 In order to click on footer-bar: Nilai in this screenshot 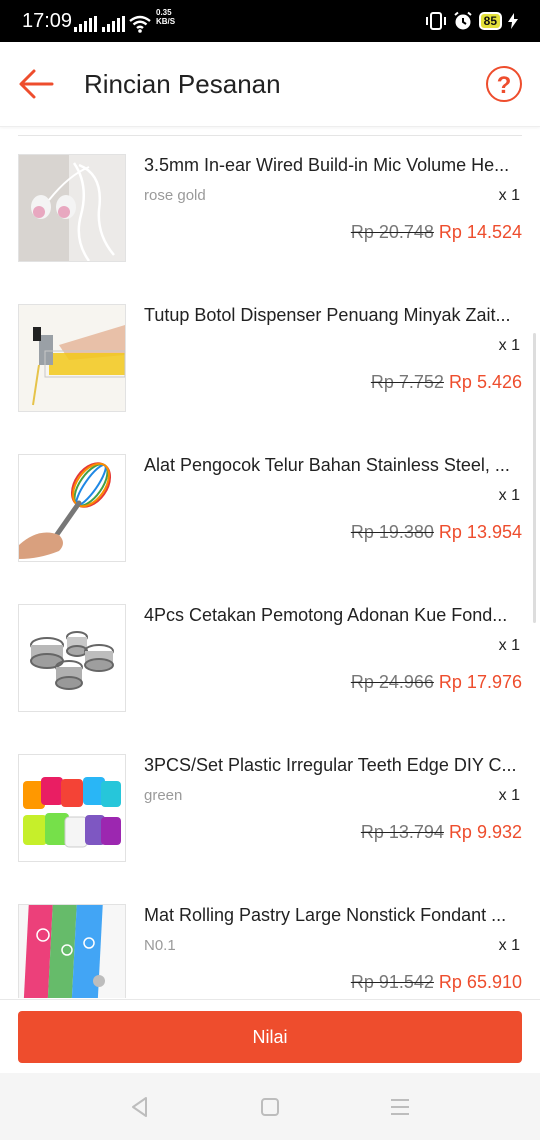, I will do `click(270, 1036)`.